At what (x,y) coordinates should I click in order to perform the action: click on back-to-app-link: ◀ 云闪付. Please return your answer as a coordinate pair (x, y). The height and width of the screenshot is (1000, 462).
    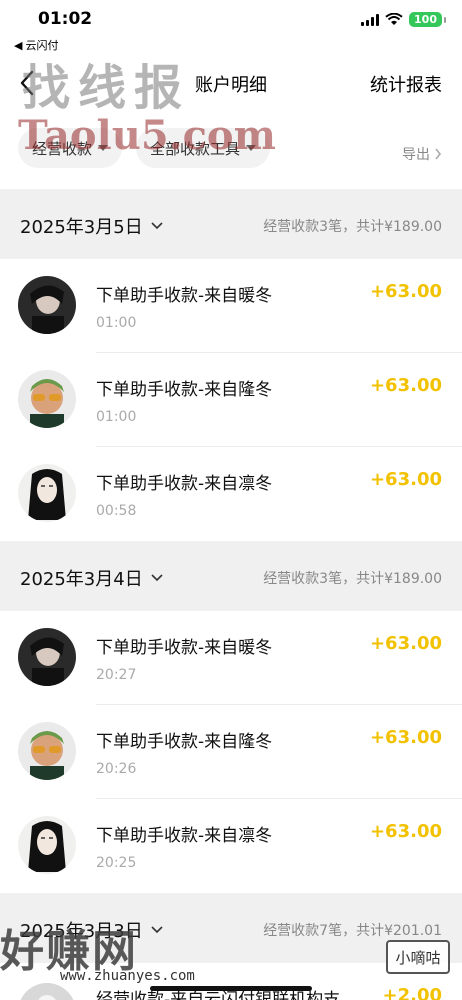
    Looking at the image, I should click on (36, 45).